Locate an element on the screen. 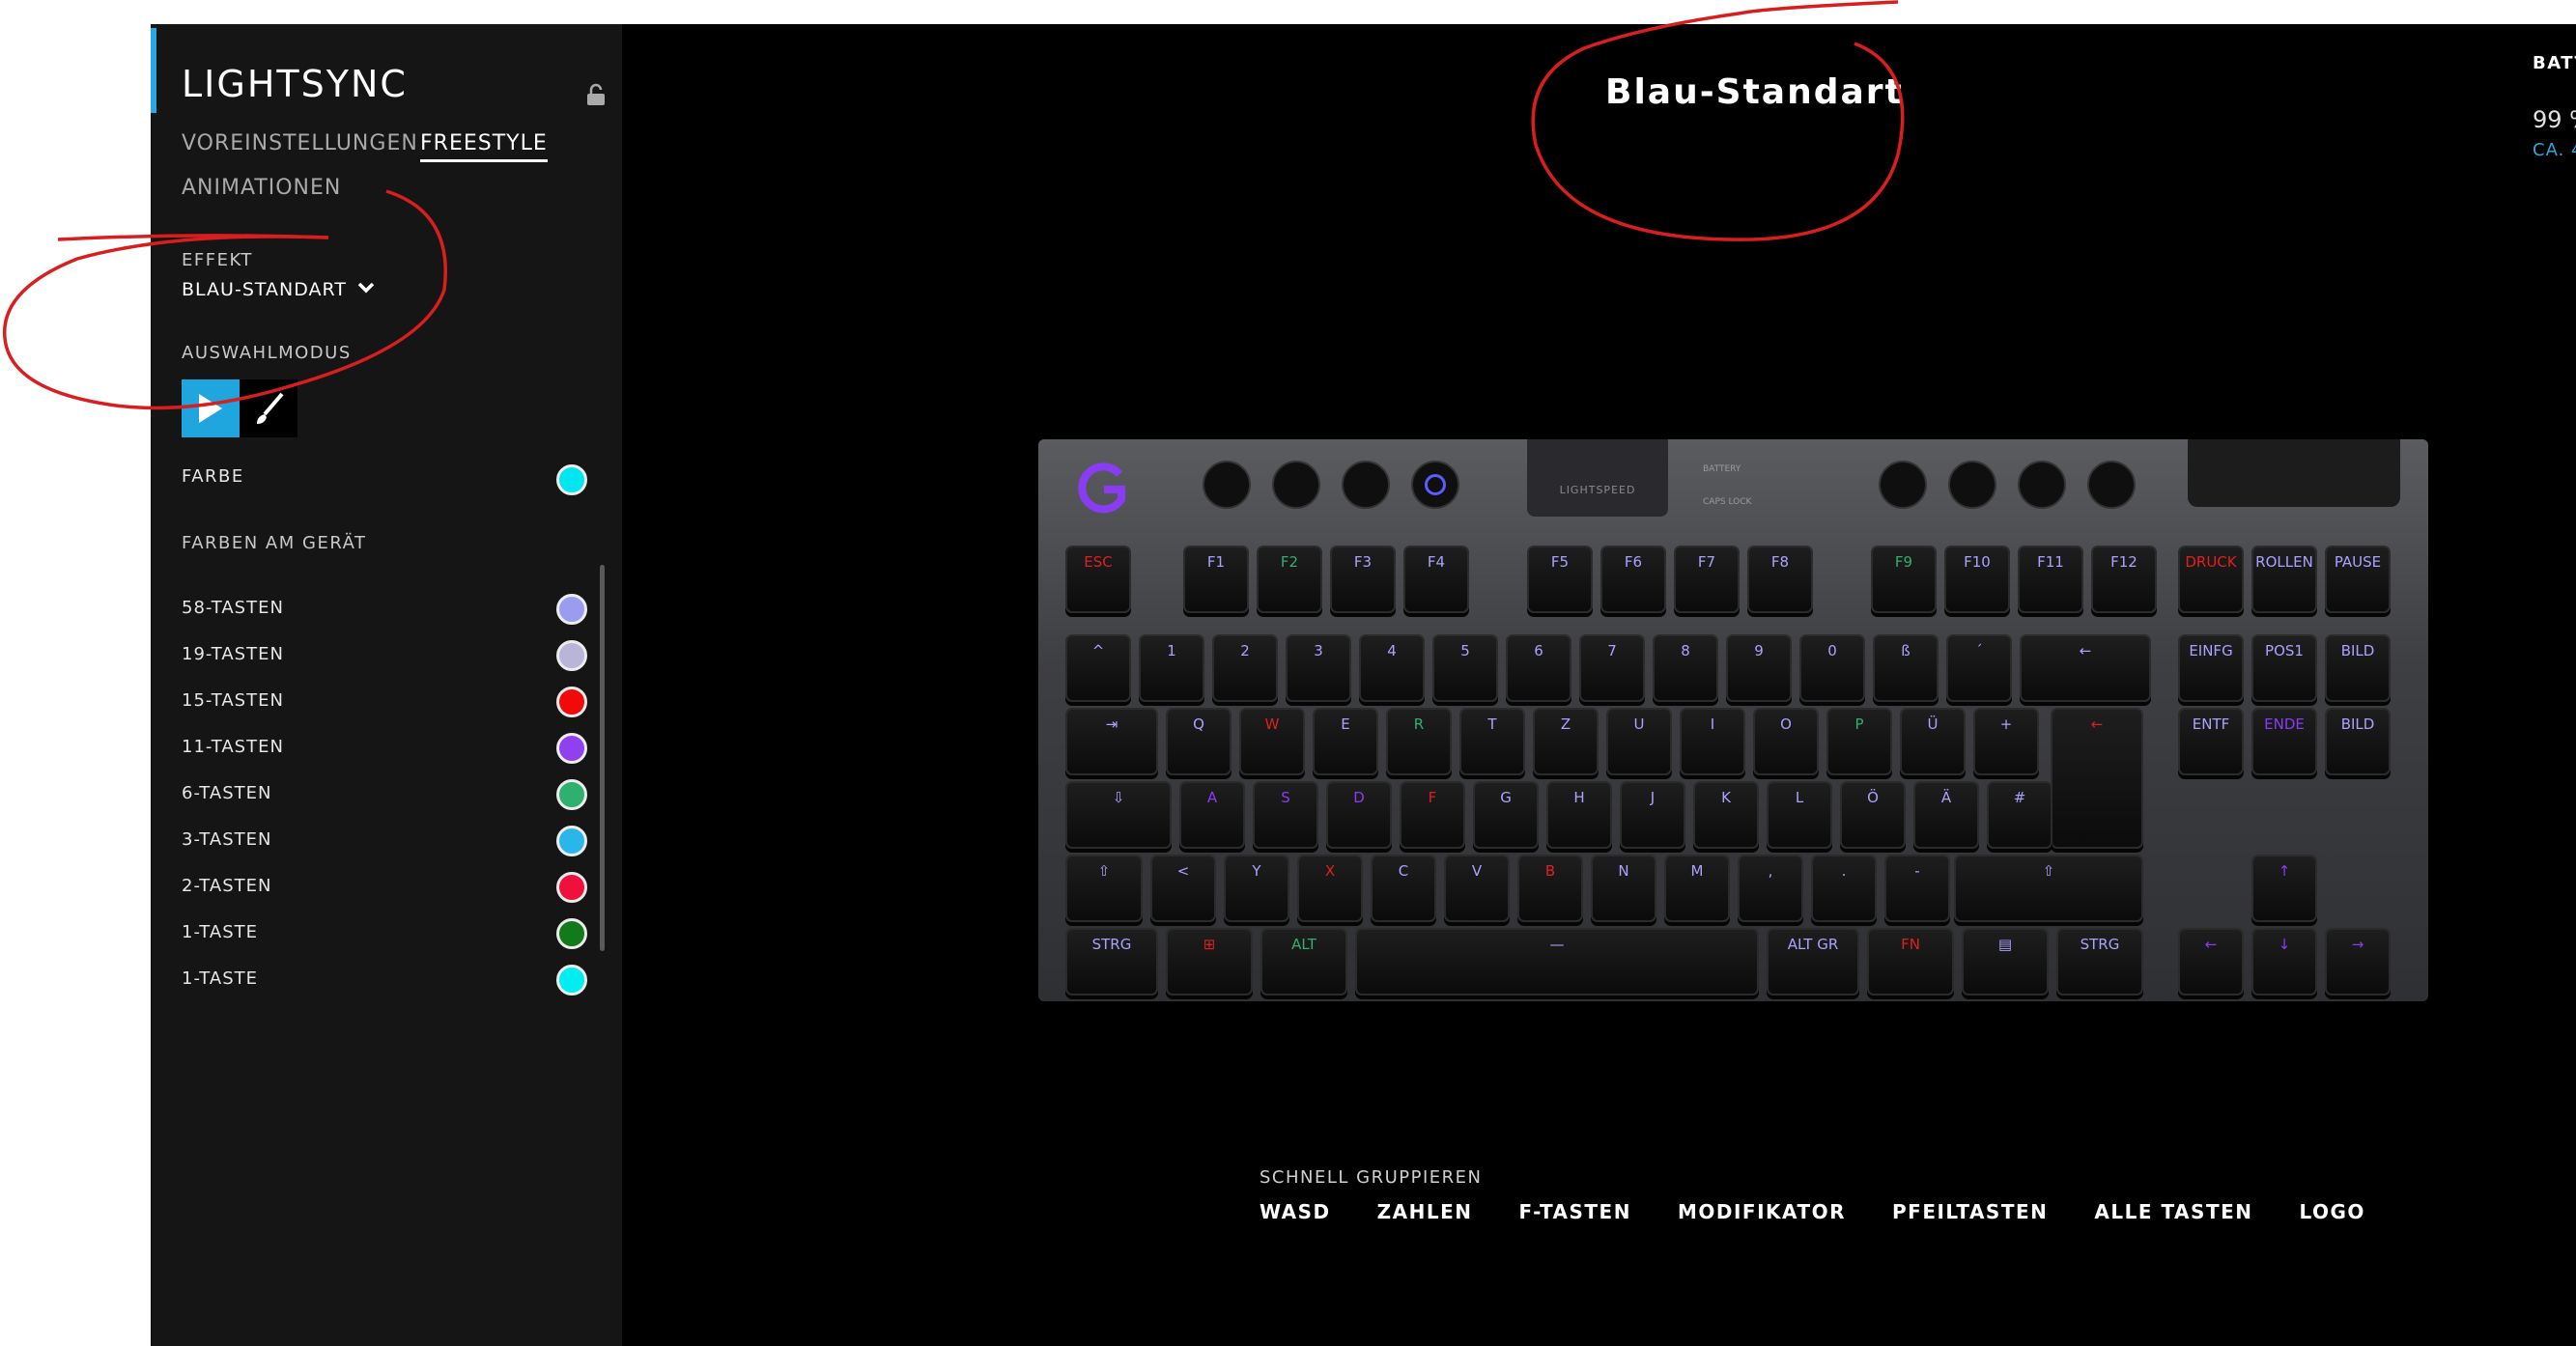  power-button is located at coordinates (1366, 485).